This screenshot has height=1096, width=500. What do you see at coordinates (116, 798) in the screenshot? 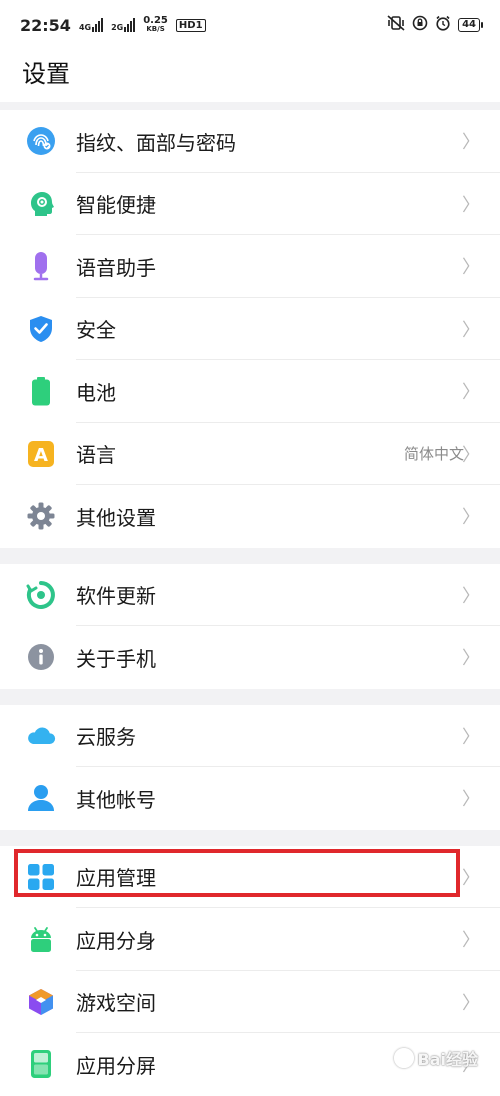
I see `settings-row-label: 其他帐号` at bounding box center [116, 798].